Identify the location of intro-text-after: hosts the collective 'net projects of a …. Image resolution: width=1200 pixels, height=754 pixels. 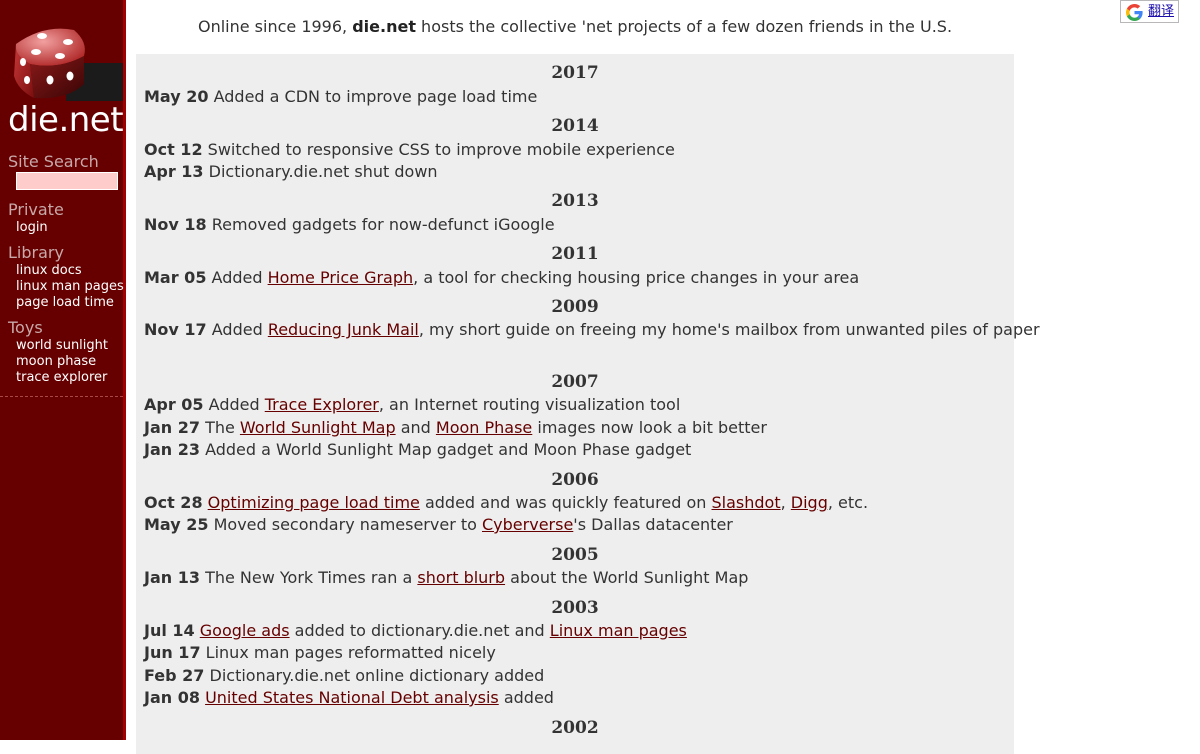
(684, 26).